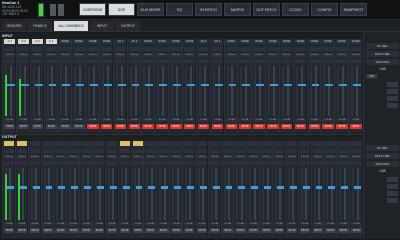 Image resolution: width=400 pixels, height=240 pixels. Describe the element at coordinates (266, 9) in the screenshot. I see `tab-out-patch: OUT PATCH` at that location.